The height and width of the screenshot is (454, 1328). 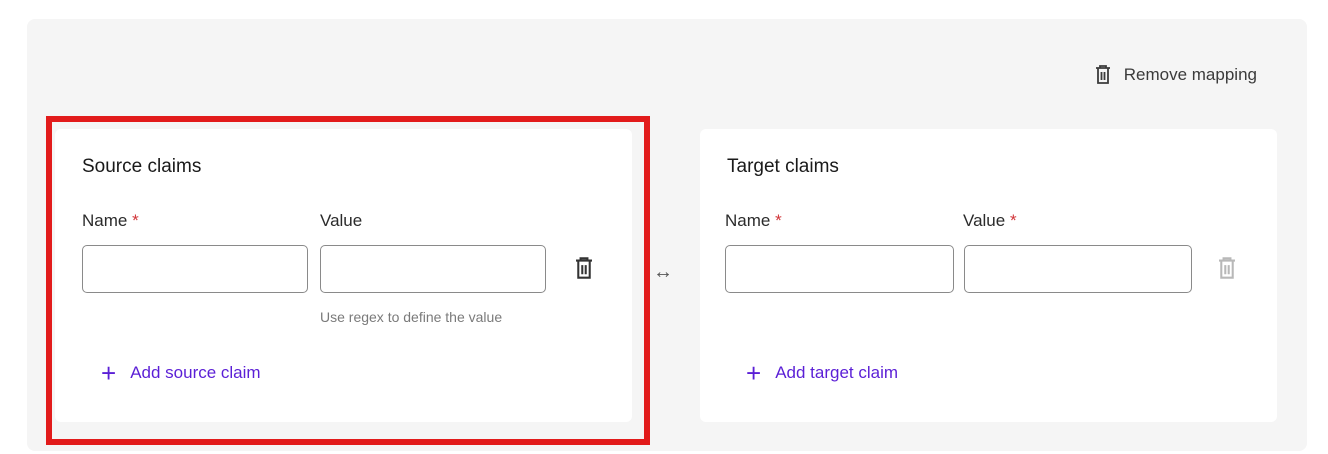 What do you see at coordinates (984, 220) in the screenshot?
I see `target-value-label-text: Value` at bounding box center [984, 220].